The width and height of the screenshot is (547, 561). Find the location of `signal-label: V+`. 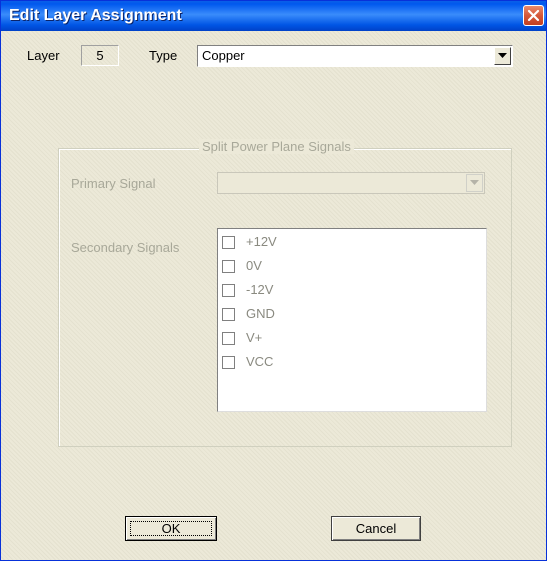

signal-label: V+ is located at coordinates (254, 337).